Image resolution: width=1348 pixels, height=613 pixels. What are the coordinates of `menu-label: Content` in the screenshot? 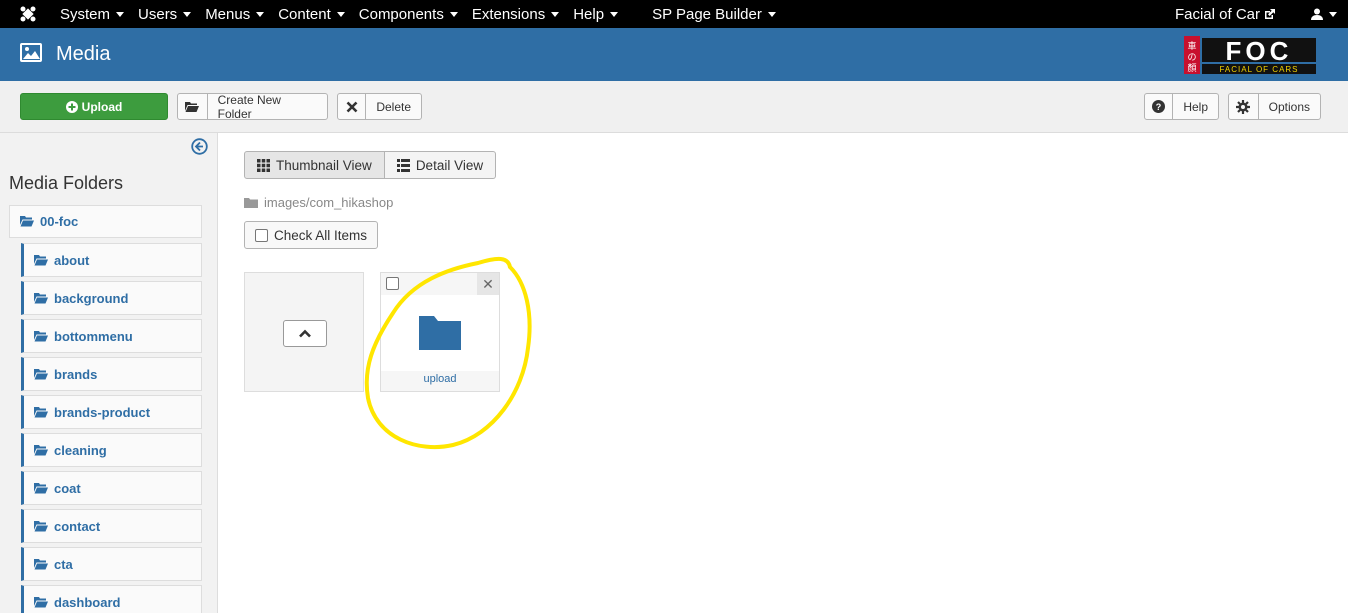 It's located at (304, 14).